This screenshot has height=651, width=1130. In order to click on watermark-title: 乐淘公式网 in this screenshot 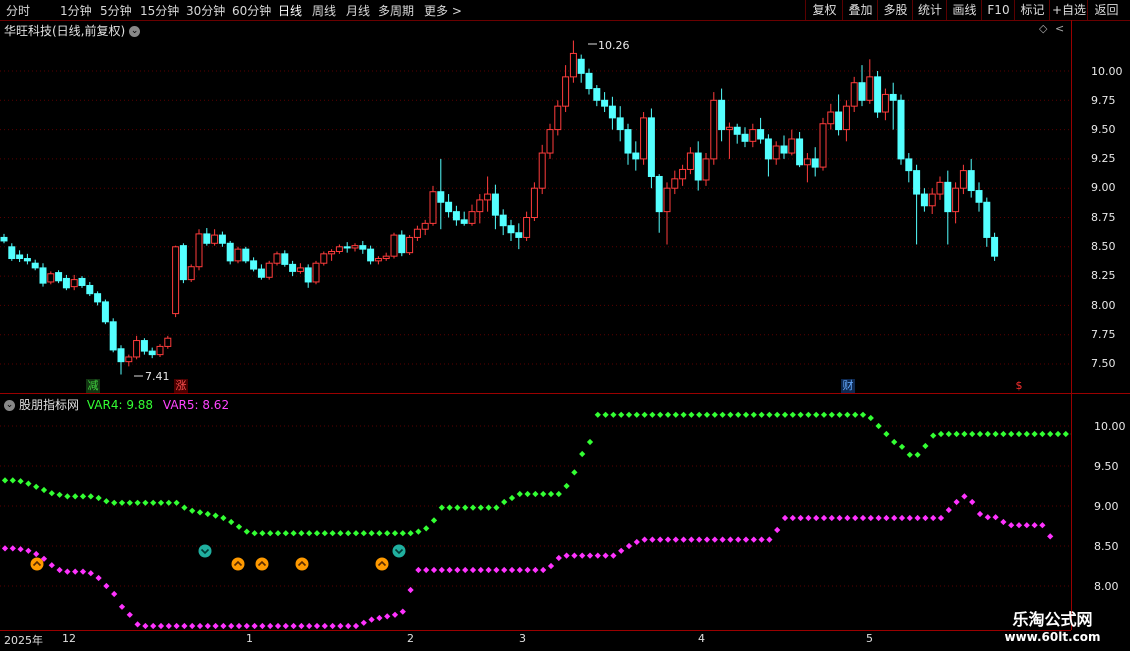, I will do `click(1052, 619)`.